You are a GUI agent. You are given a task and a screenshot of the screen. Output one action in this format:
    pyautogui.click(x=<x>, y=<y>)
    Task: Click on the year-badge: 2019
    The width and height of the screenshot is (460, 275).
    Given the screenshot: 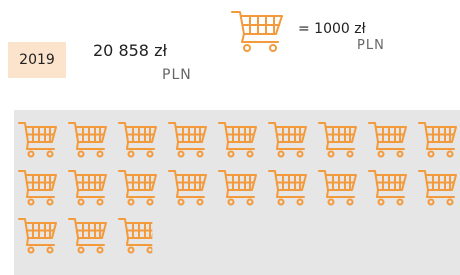 What is the action you would take?
    pyautogui.click(x=37, y=60)
    